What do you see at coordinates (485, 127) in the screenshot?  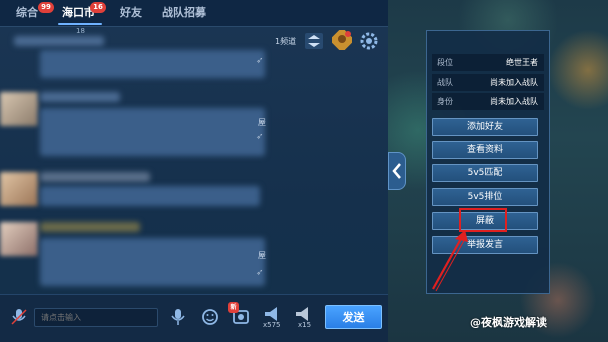 I see `add-friend-button: 添加好友` at bounding box center [485, 127].